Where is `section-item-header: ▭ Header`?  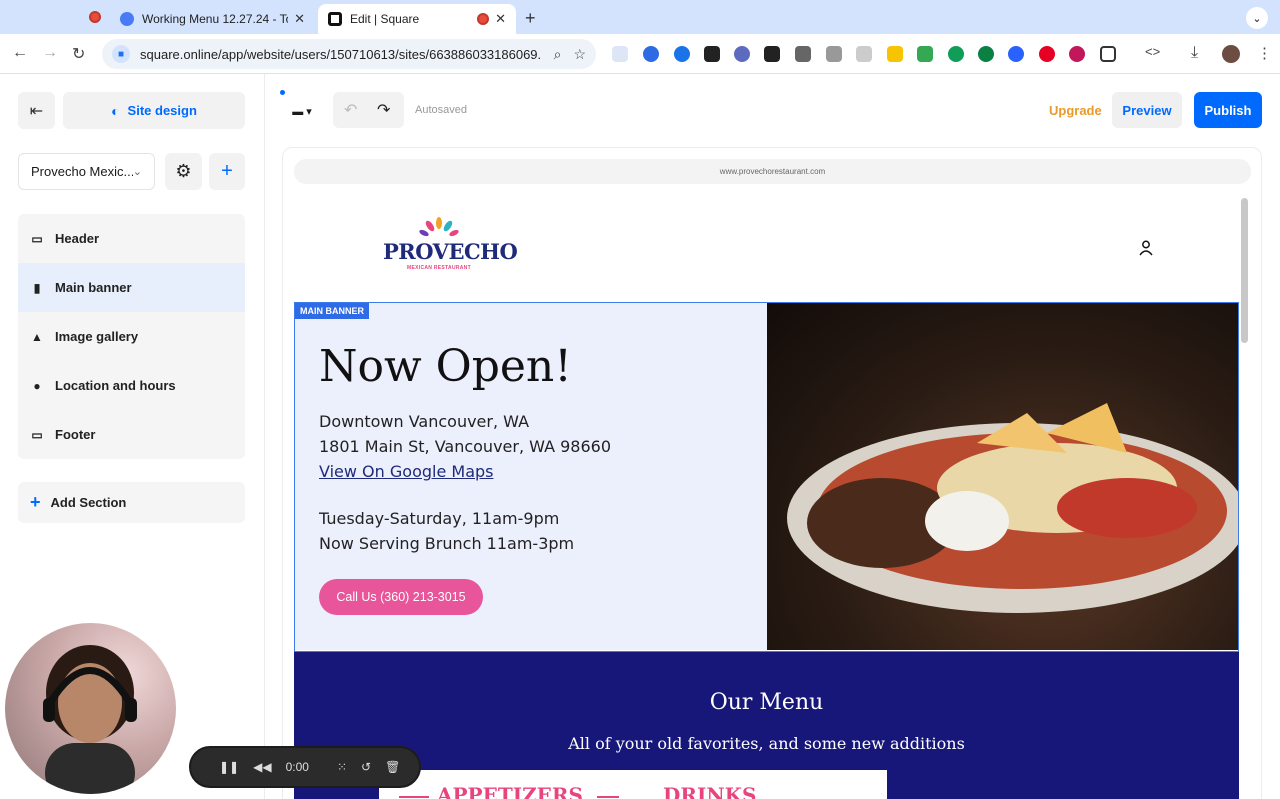
section-item-header: ▭ Header is located at coordinates (131, 238).